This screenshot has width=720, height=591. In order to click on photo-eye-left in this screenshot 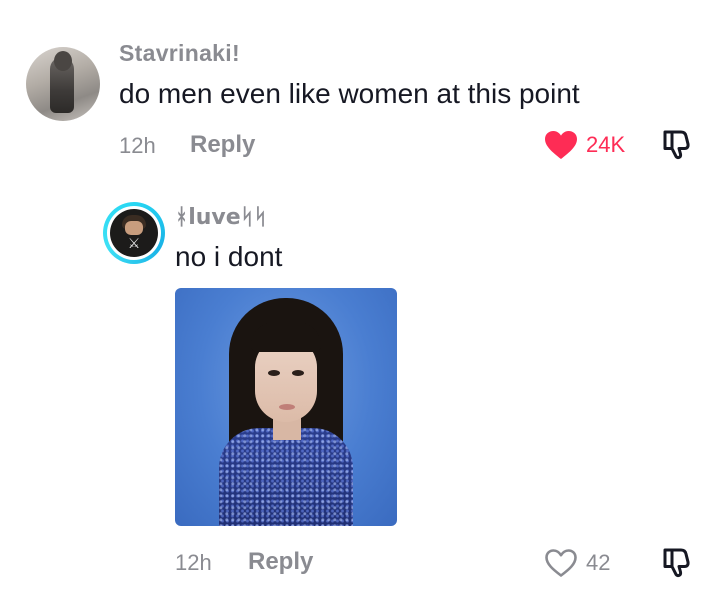, I will do `click(274, 373)`.